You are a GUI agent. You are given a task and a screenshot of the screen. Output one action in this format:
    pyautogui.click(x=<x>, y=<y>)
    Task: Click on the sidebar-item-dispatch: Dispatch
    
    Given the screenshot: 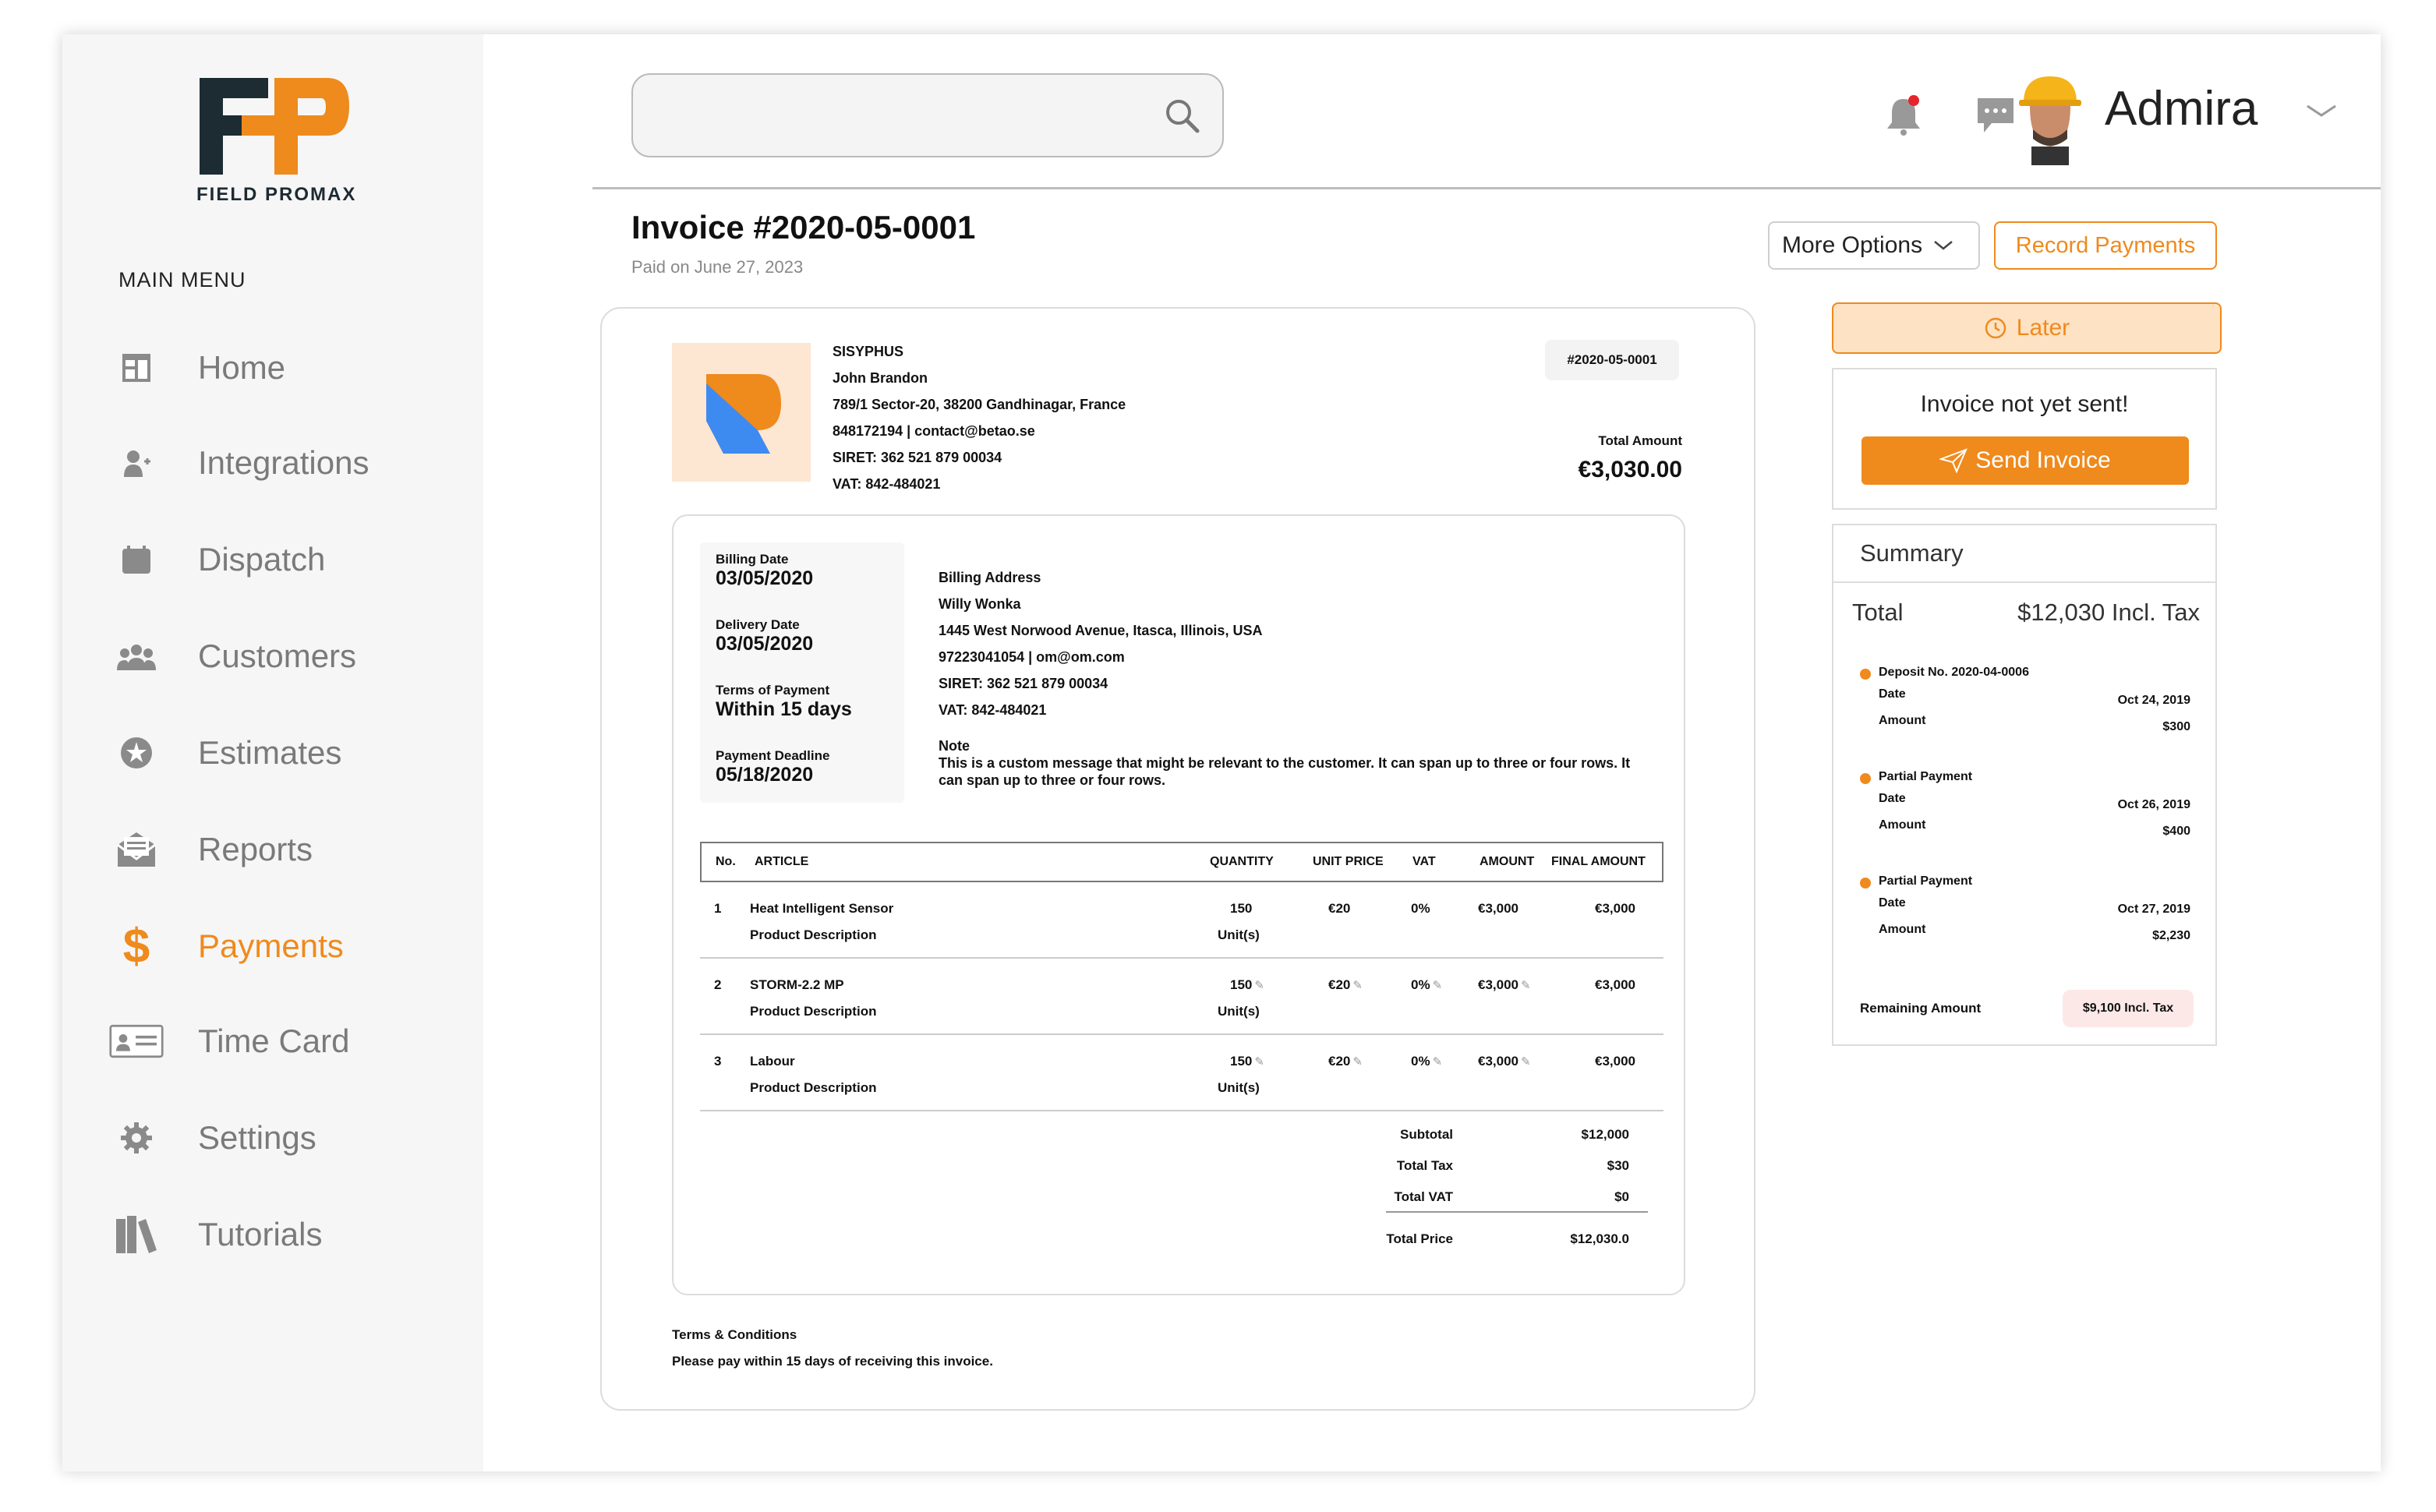 What is the action you would take?
    pyautogui.click(x=280, y=559)
    